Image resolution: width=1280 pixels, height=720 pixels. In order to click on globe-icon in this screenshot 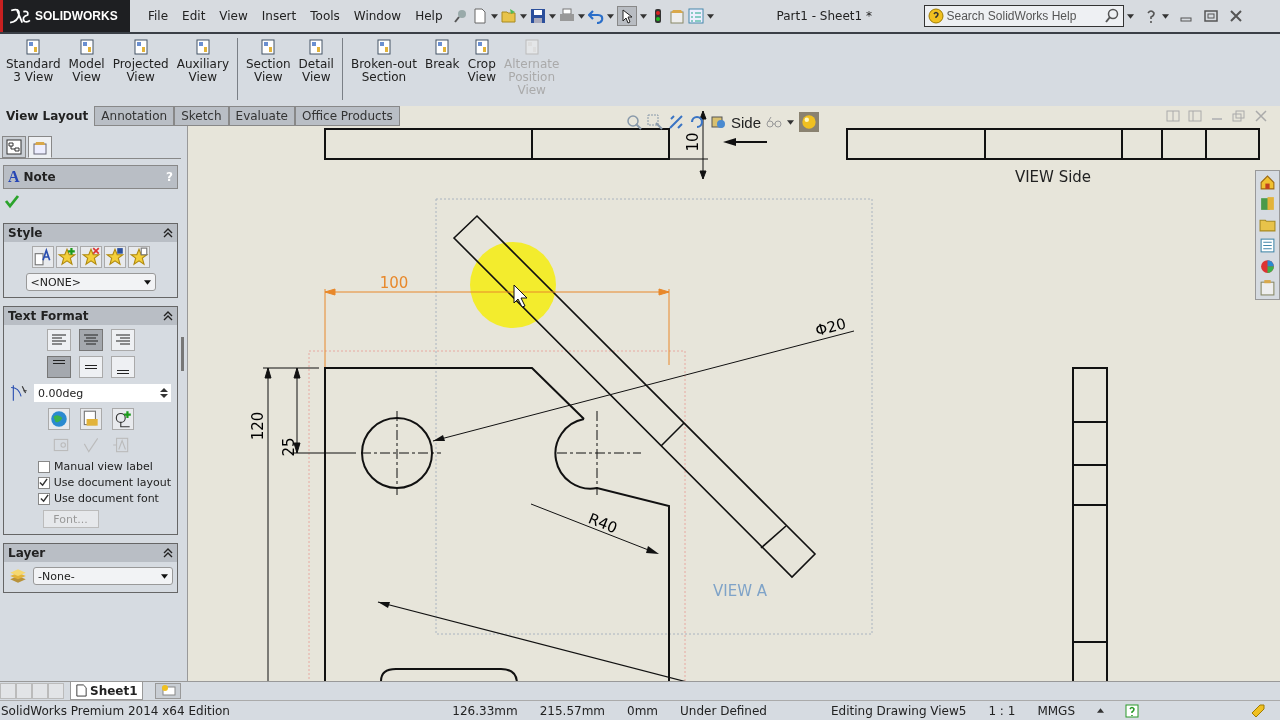, I will do `click(58, 419)`.